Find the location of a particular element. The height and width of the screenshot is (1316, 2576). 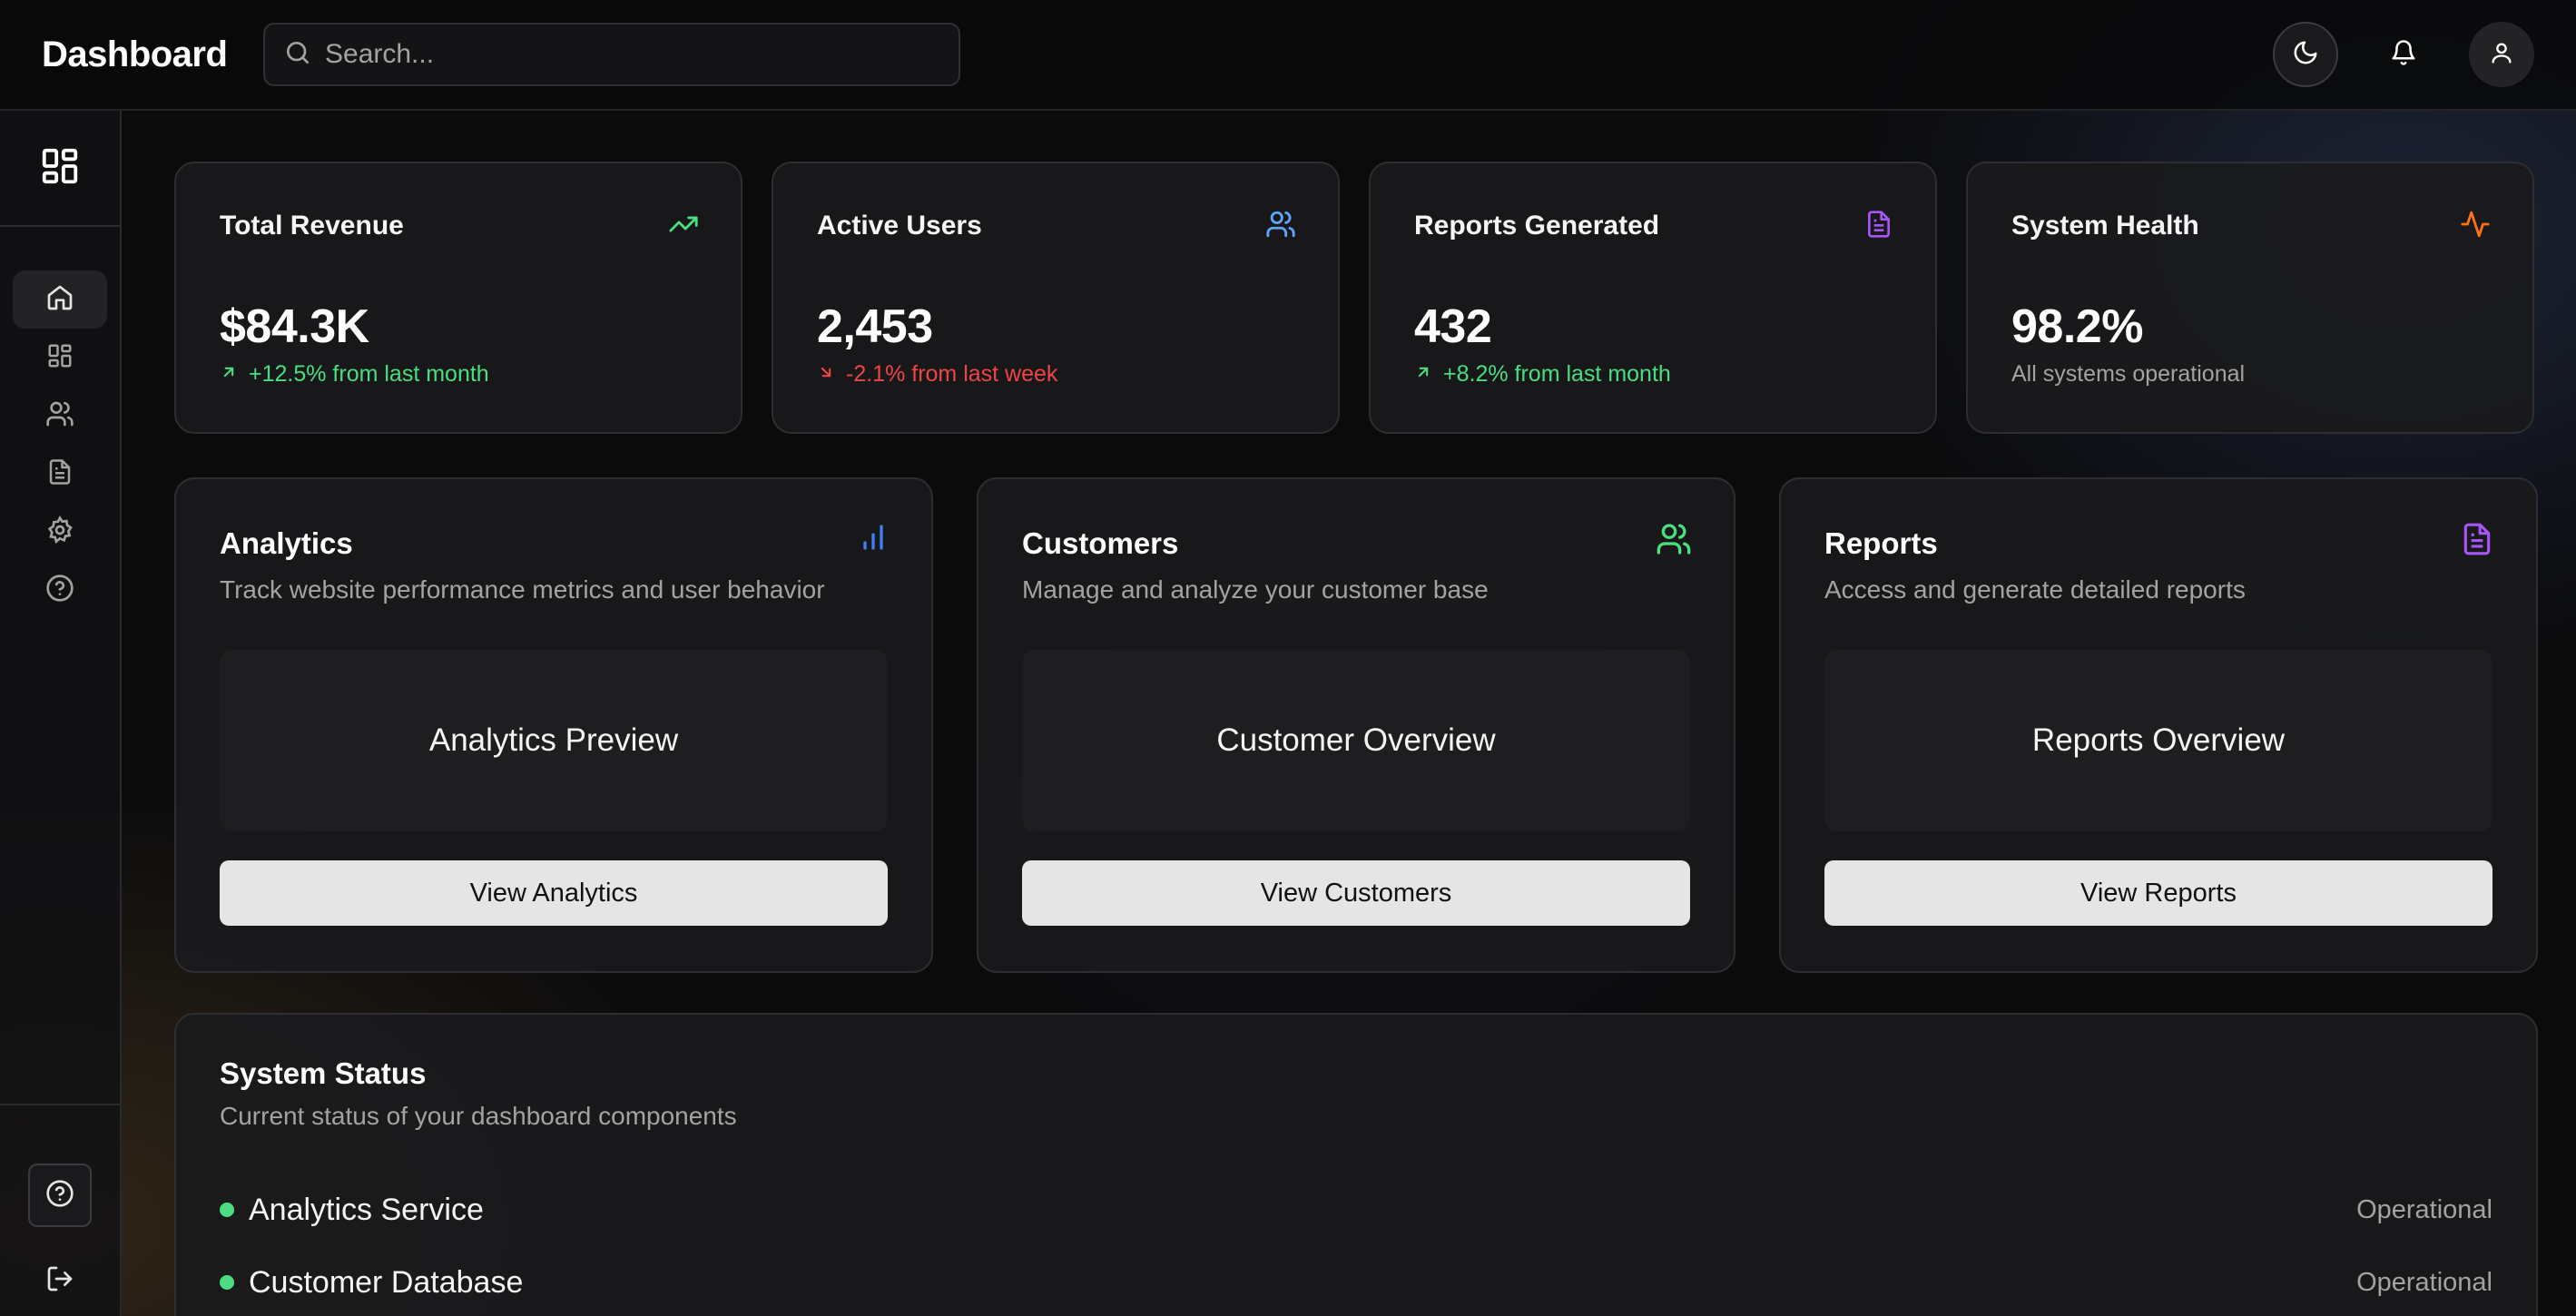

stat-change: -2.1% from last week is located at coordinates (937, 374).